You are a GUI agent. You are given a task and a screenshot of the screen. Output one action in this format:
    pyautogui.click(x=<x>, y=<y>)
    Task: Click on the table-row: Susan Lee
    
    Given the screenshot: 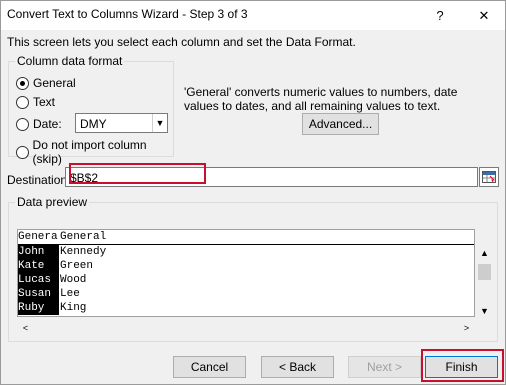 What is the action you would take?
    pyautogui.click(x=49, y=294)
    